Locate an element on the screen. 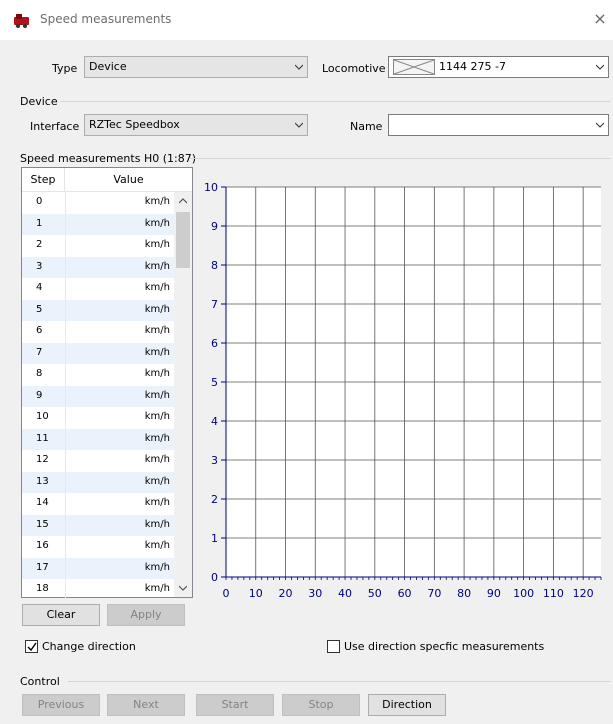  scroll-down-icon is located at coordinates (183, 588).